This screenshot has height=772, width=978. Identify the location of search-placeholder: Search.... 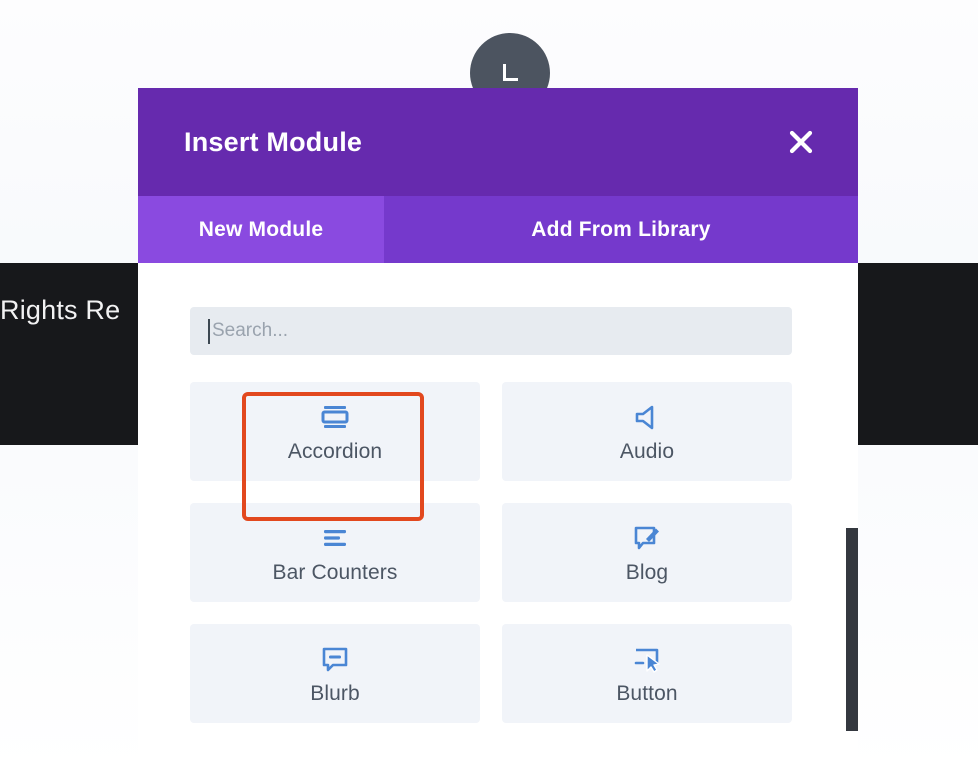
(250, 330).